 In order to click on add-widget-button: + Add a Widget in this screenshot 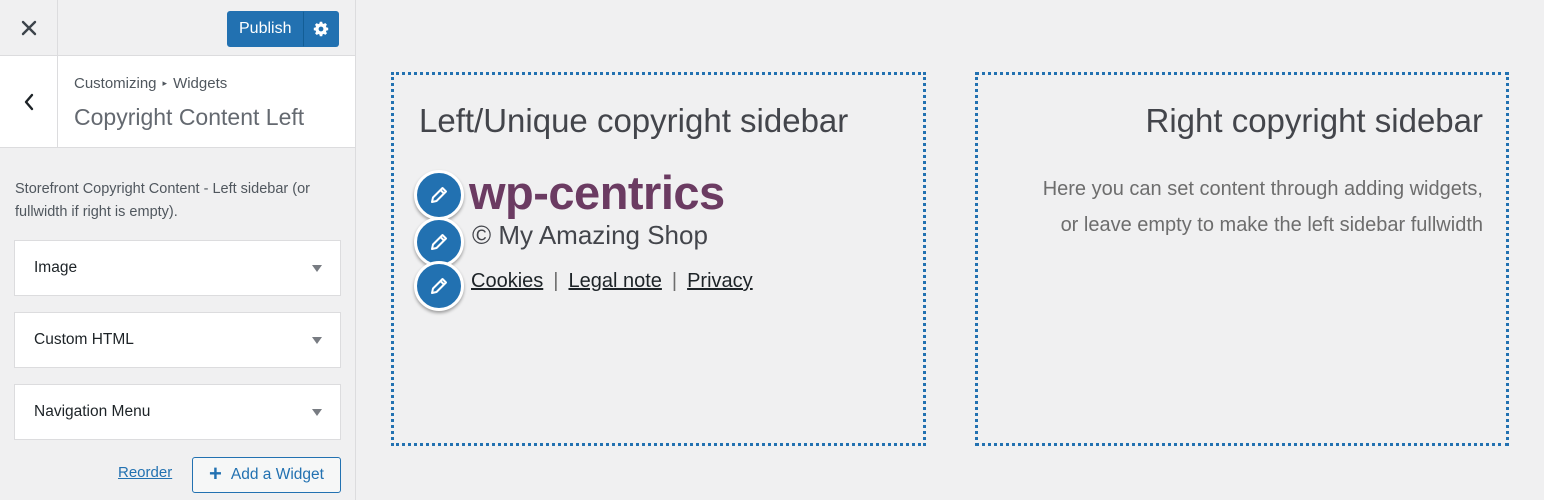, I will do `click(266, 475)`.